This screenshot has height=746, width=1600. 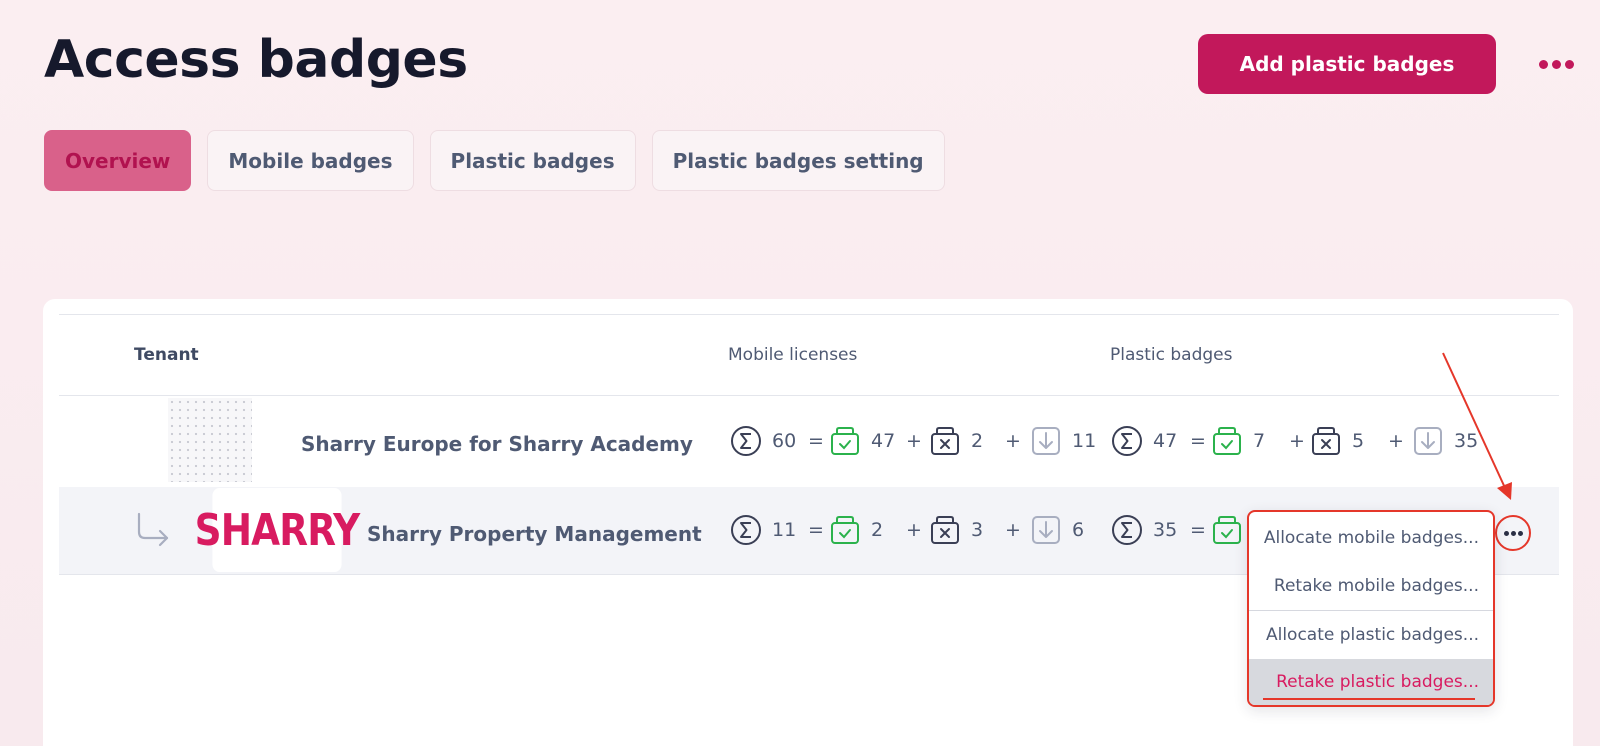 What do you see at coordinates (534, 534) in the screenshot?
I see `tenant-name: Sharry Property Management` at bounding box center [534, 534].